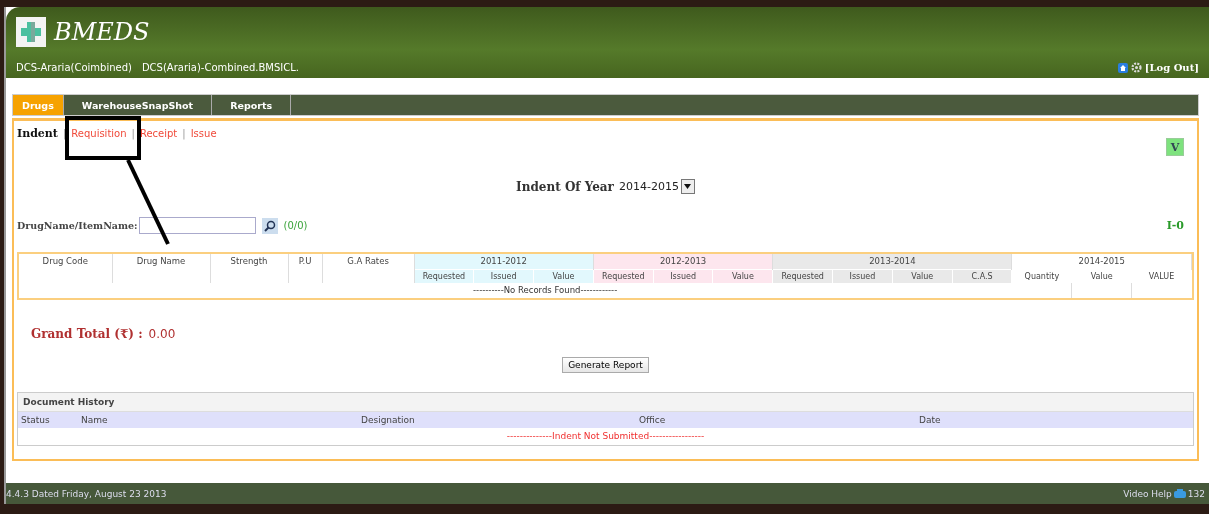  What do you see at coordinates (37, 133) in the screenshot?
I see `subnav-link: Indent` at bounding box center [37, 133].